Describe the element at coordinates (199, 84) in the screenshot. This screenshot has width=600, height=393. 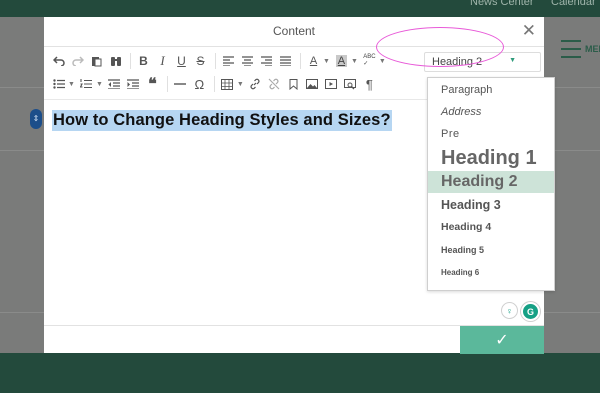
I see `special-character-icon: Ω` at that location.